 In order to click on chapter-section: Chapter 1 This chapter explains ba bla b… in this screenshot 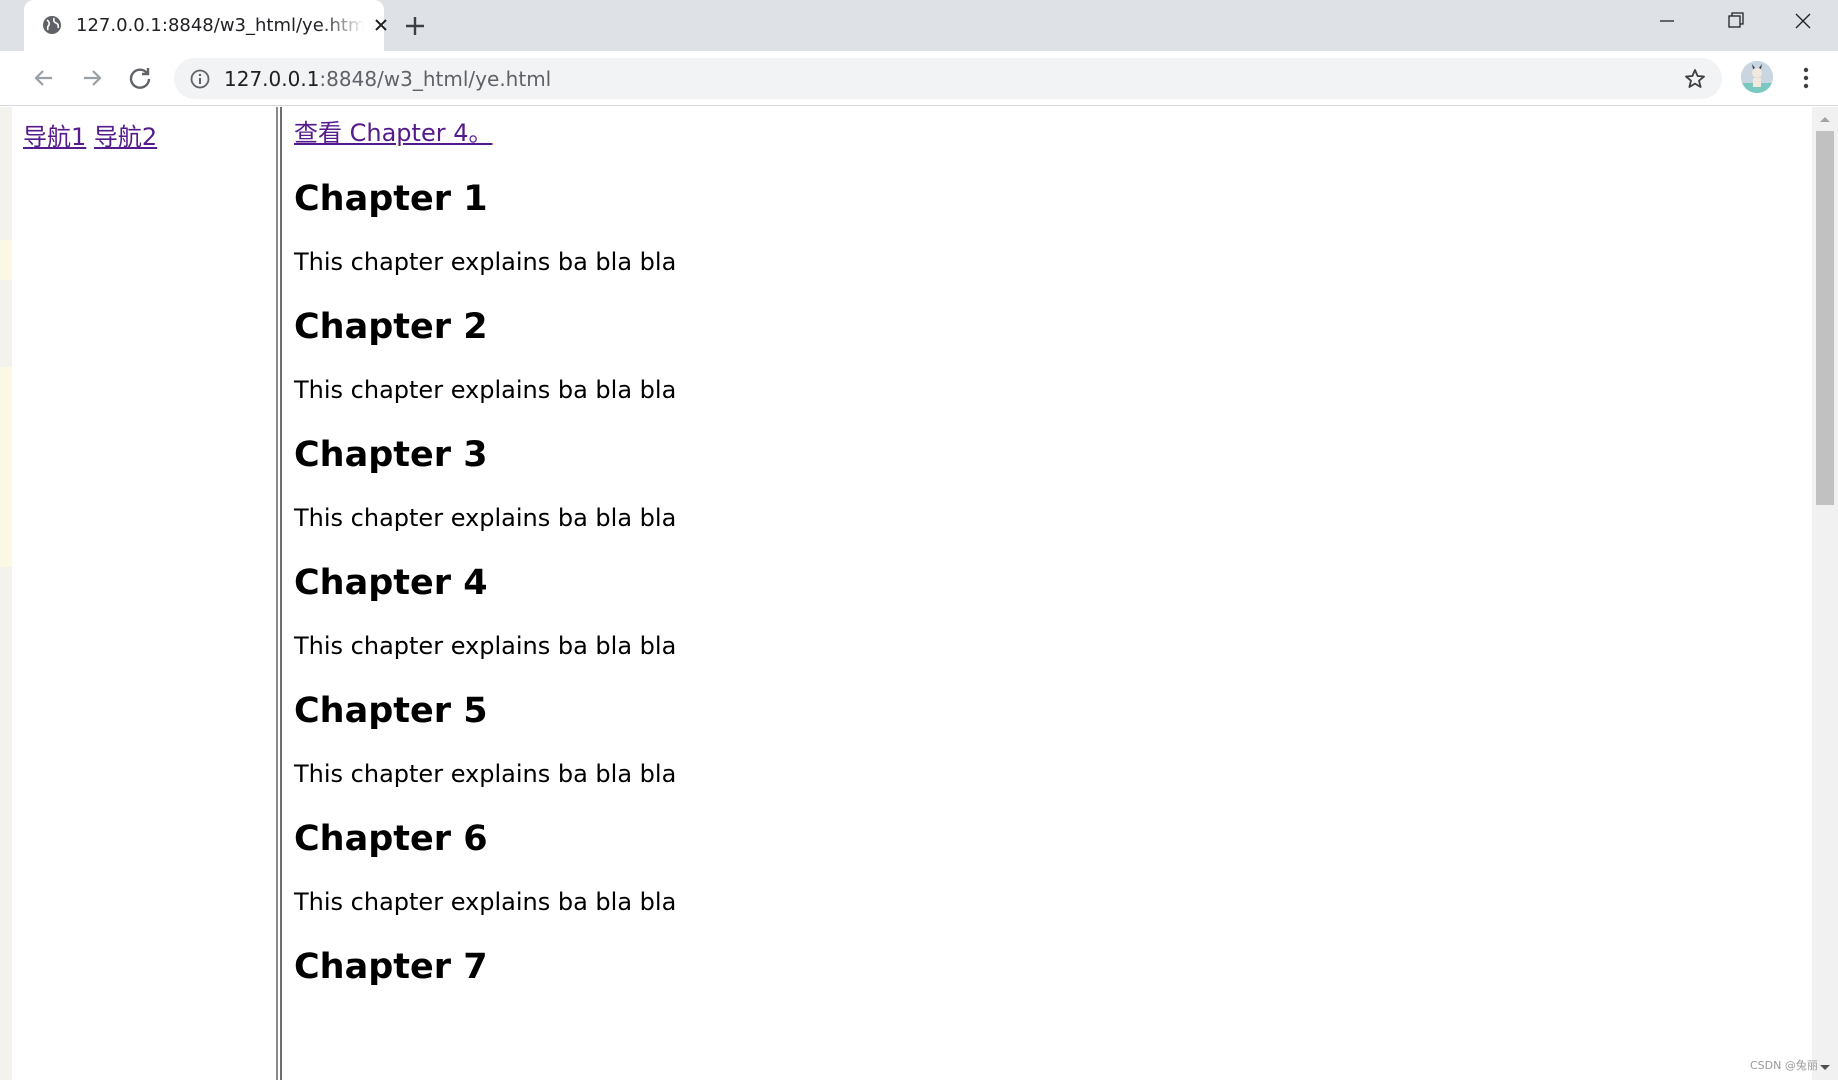, I will do `click(1044, 228)`.